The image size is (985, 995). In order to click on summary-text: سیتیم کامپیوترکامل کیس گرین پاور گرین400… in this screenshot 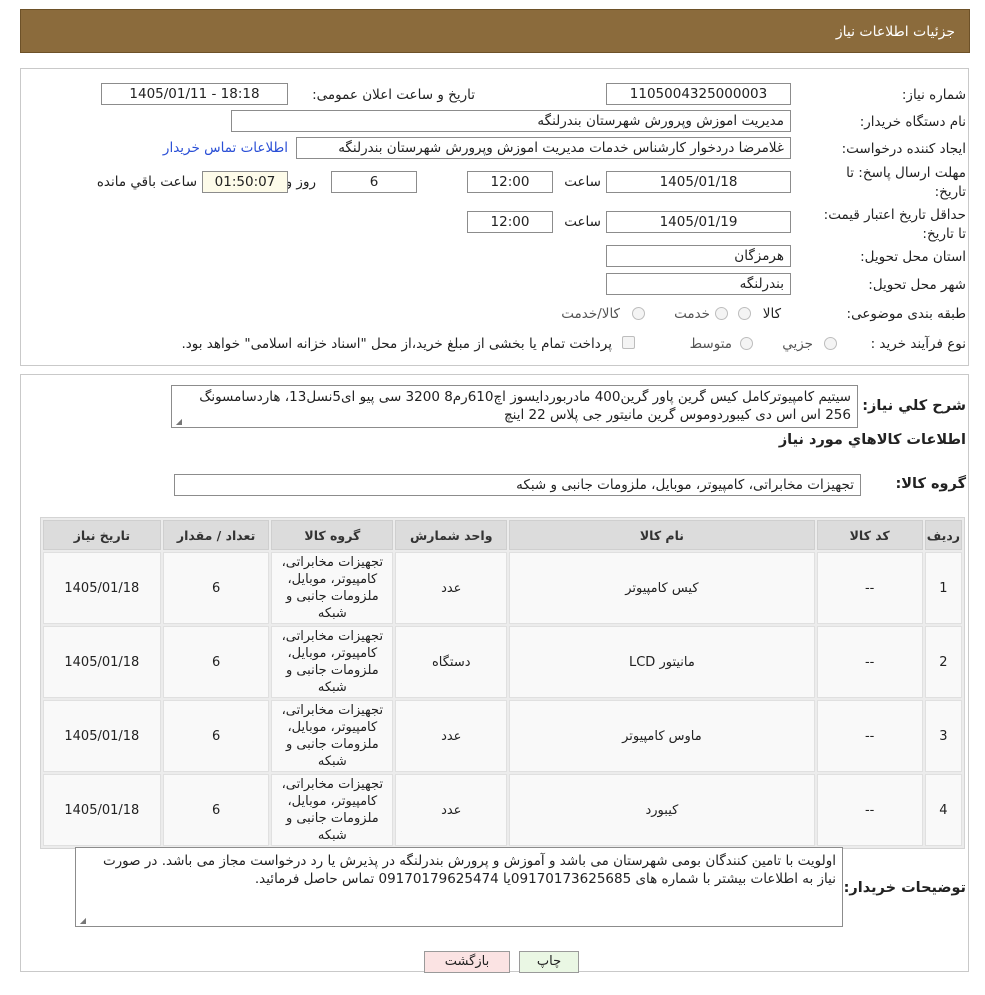, I will do `click(525, 406)`.